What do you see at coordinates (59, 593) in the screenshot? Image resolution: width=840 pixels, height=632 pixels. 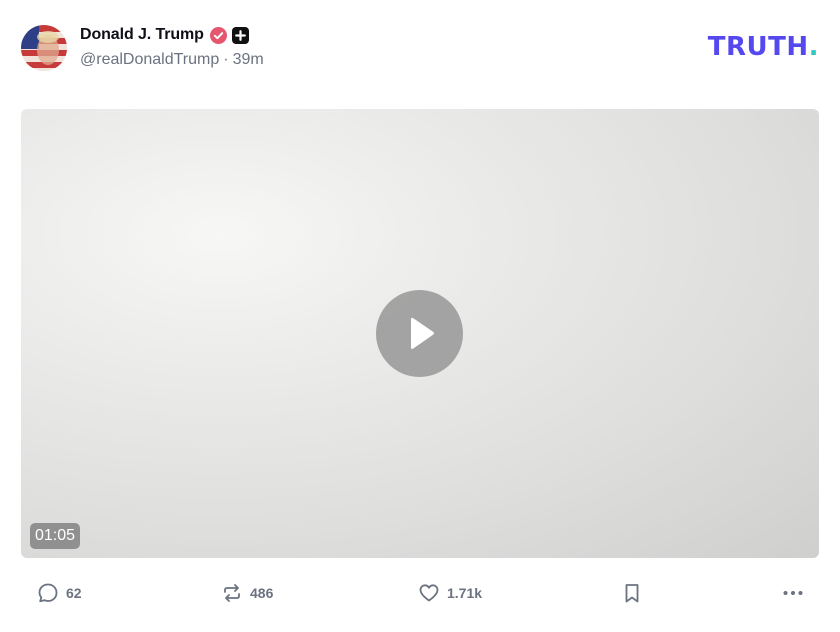 I see `reply-button: 62` at bounding box center [59, 593].